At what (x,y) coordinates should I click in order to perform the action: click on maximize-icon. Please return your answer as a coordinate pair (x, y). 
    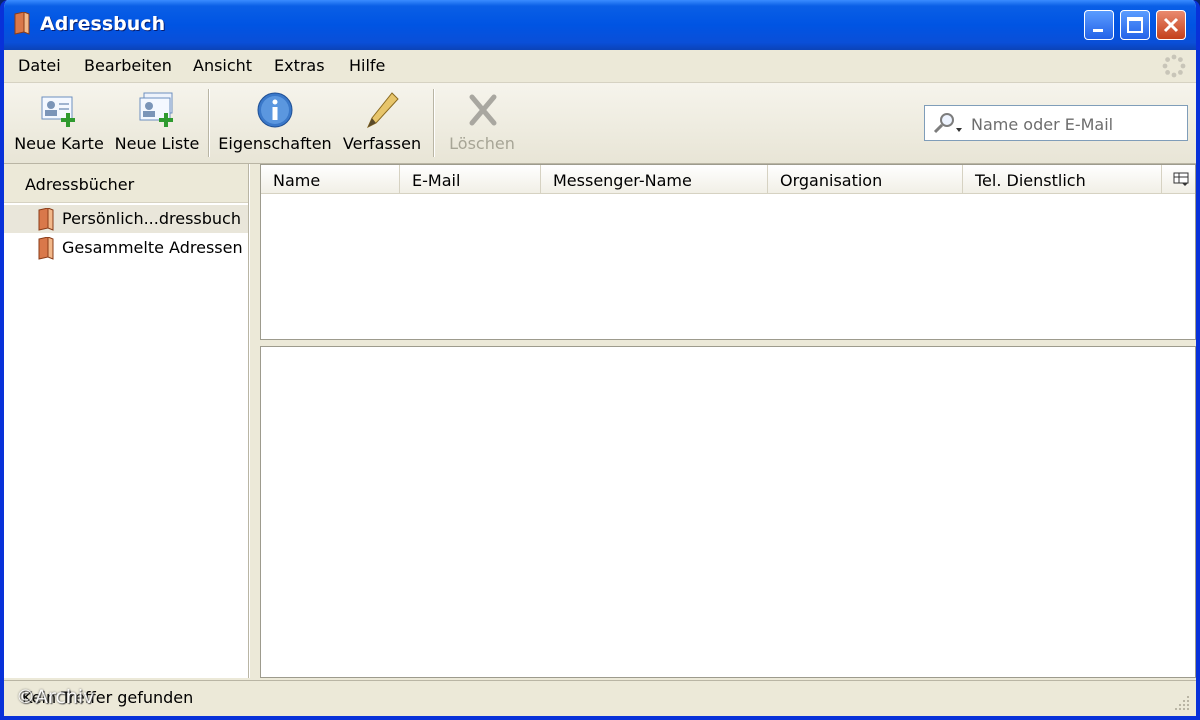
    Looking at the image, I should click on (1135, 25).